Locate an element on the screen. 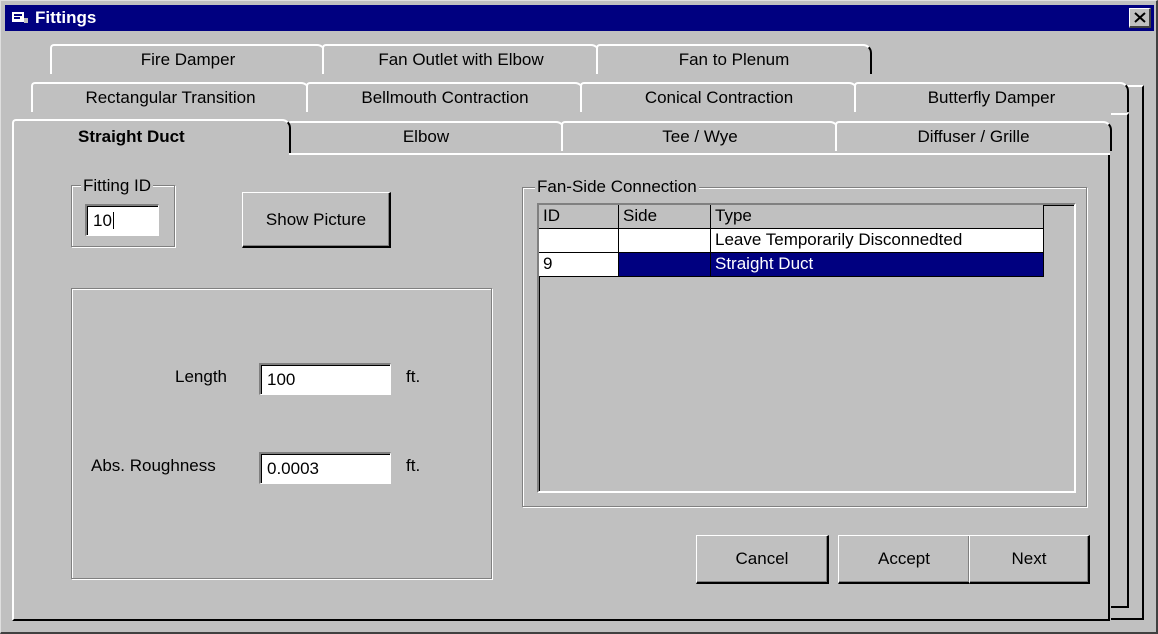  accept-label: Accept is located at coordinates (904, 558).